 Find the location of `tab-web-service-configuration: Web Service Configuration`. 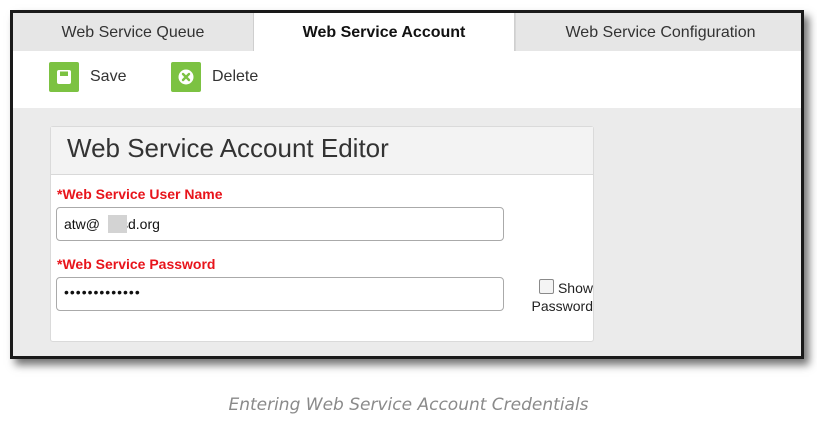

tab-web-service-configuration: Web Service Configuration is located at coordinates (658, 32).